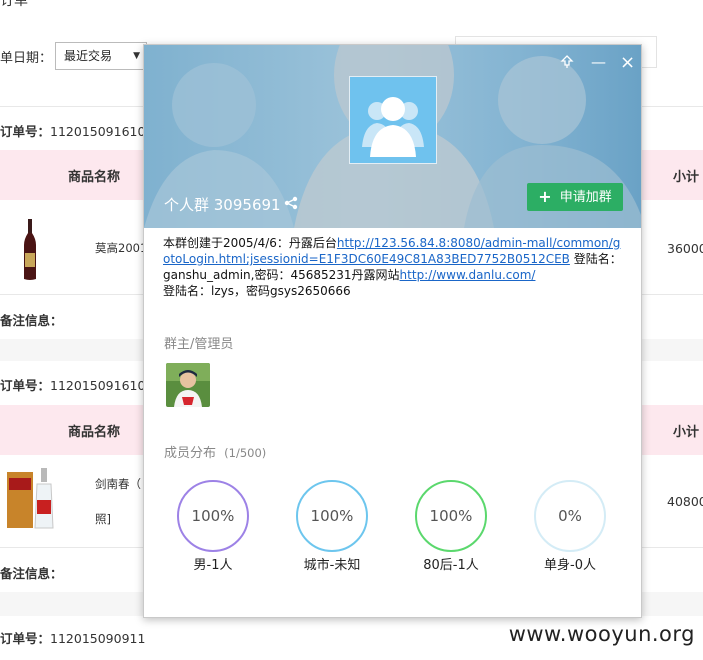  I want to click on date-filter-select: 最近交易 ▼, so click(101, 56).